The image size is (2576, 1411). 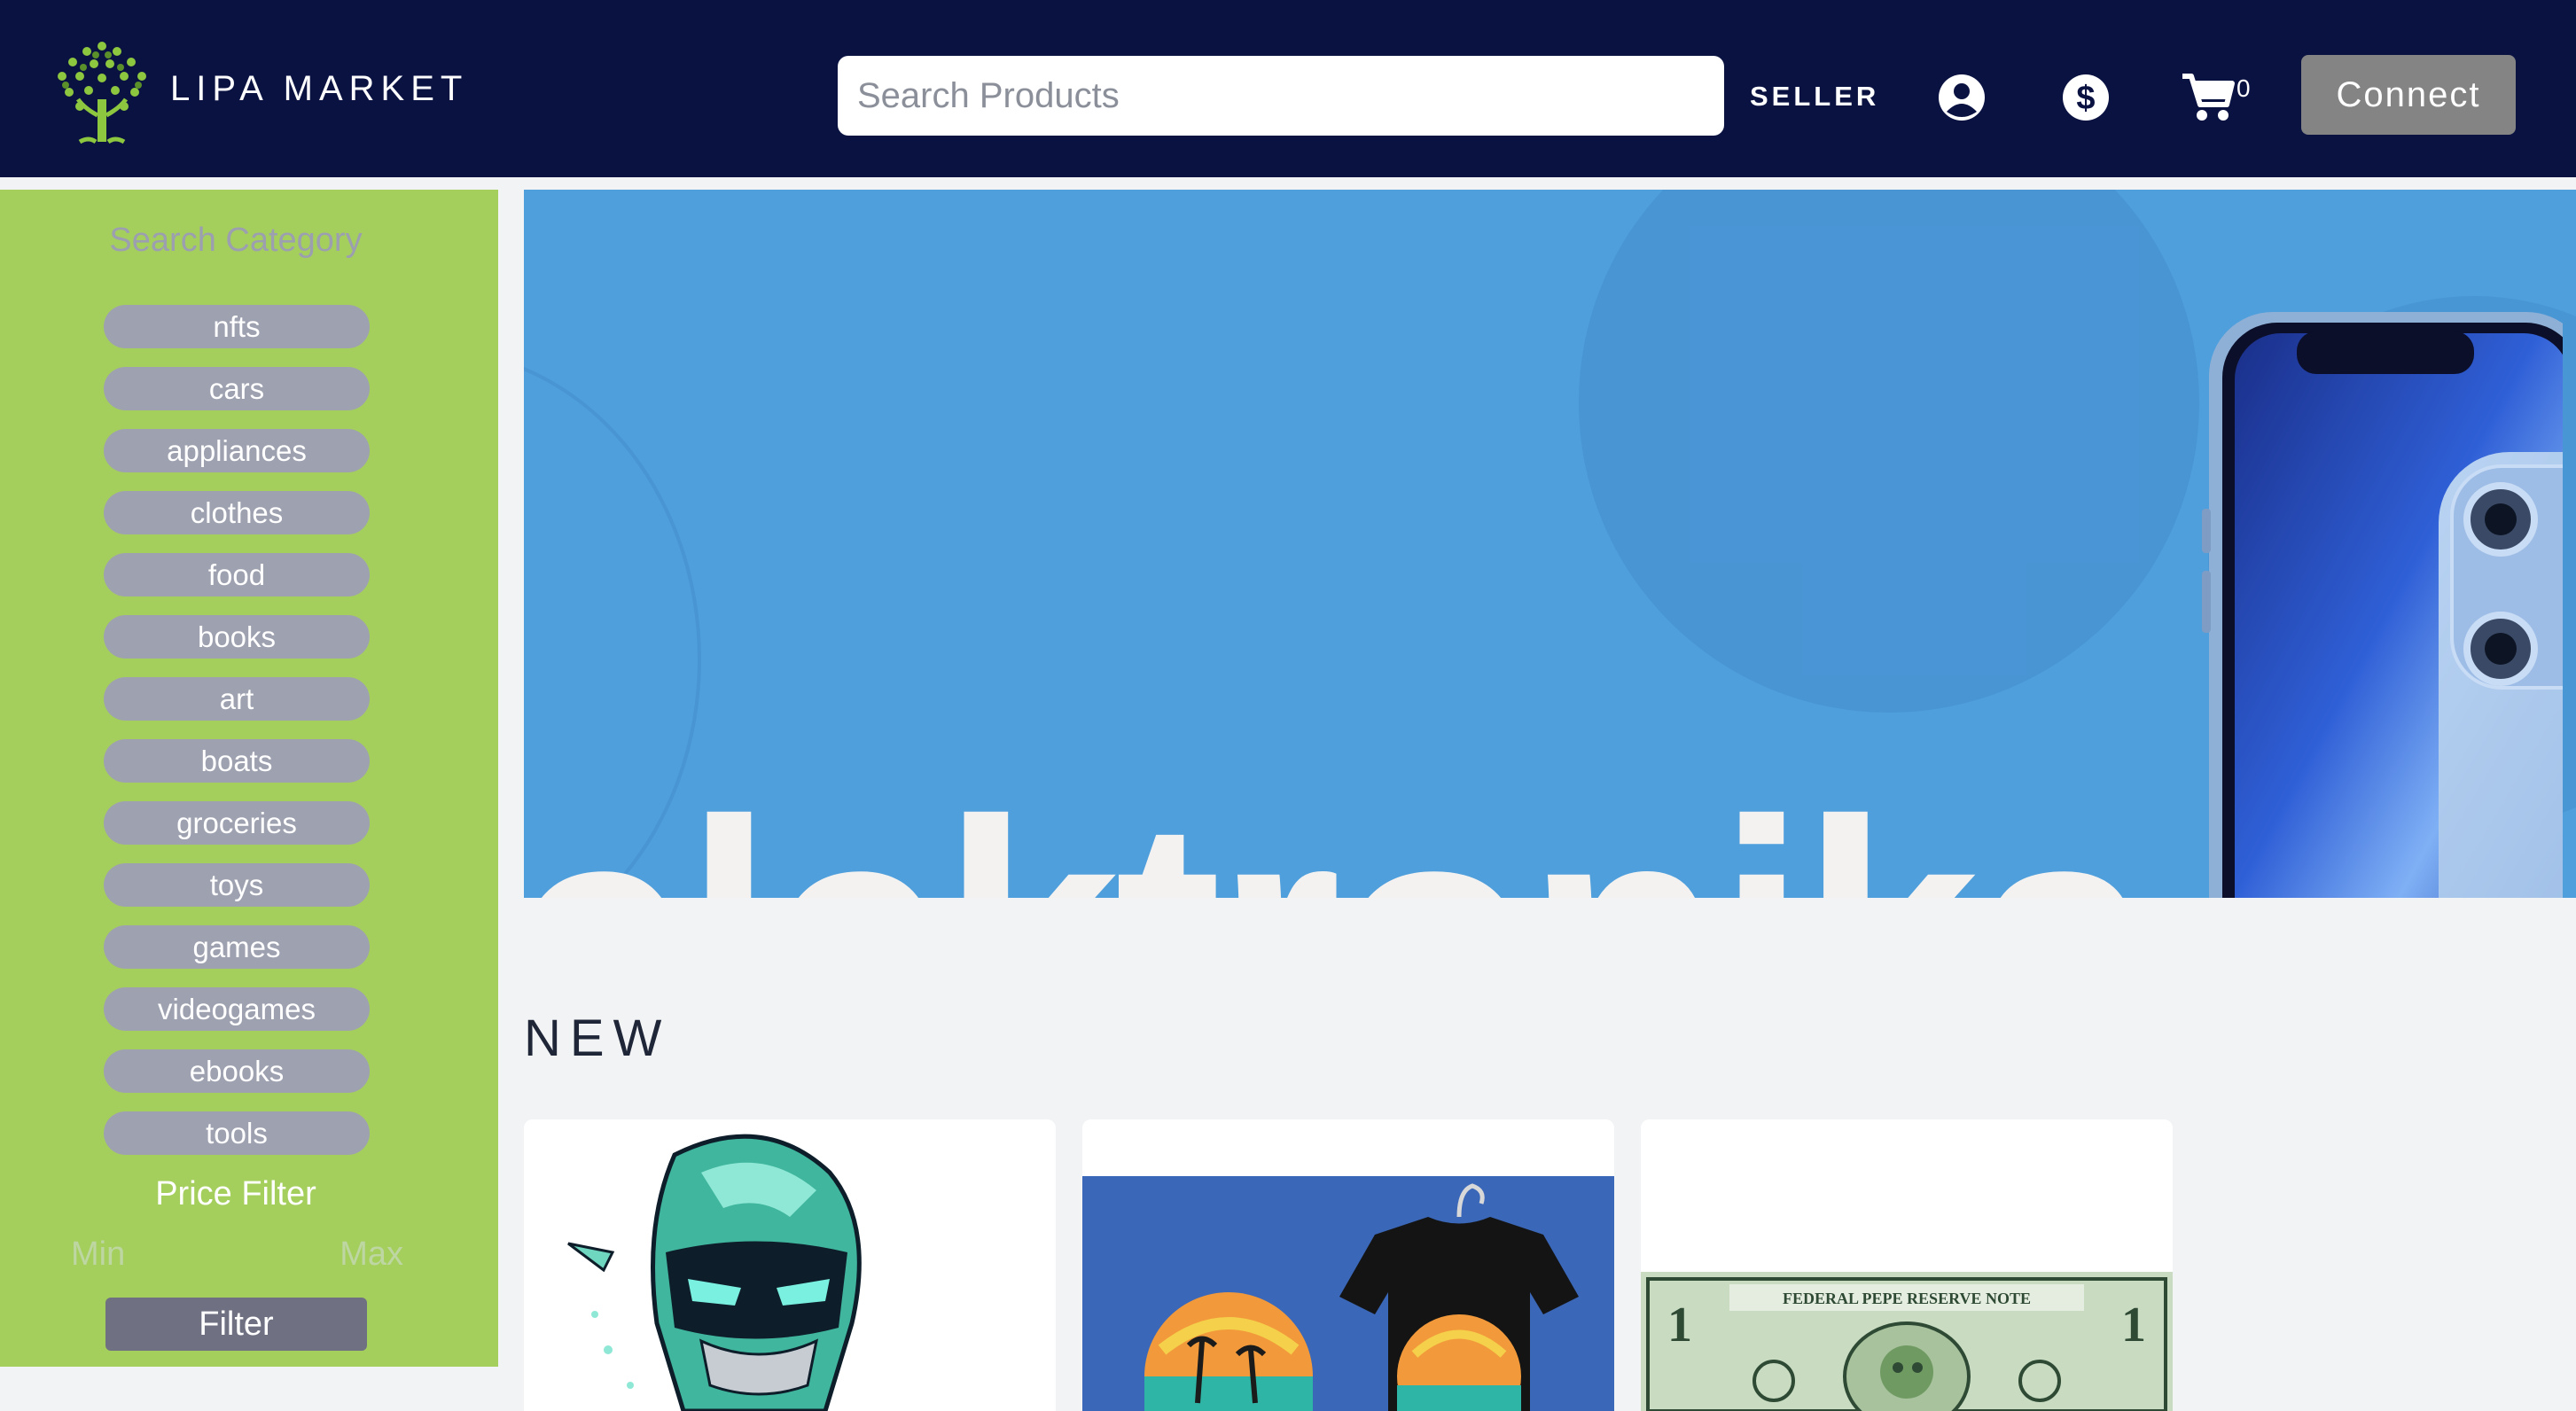 I want to click on user-circle-icon, so click(x=1962, y=98).